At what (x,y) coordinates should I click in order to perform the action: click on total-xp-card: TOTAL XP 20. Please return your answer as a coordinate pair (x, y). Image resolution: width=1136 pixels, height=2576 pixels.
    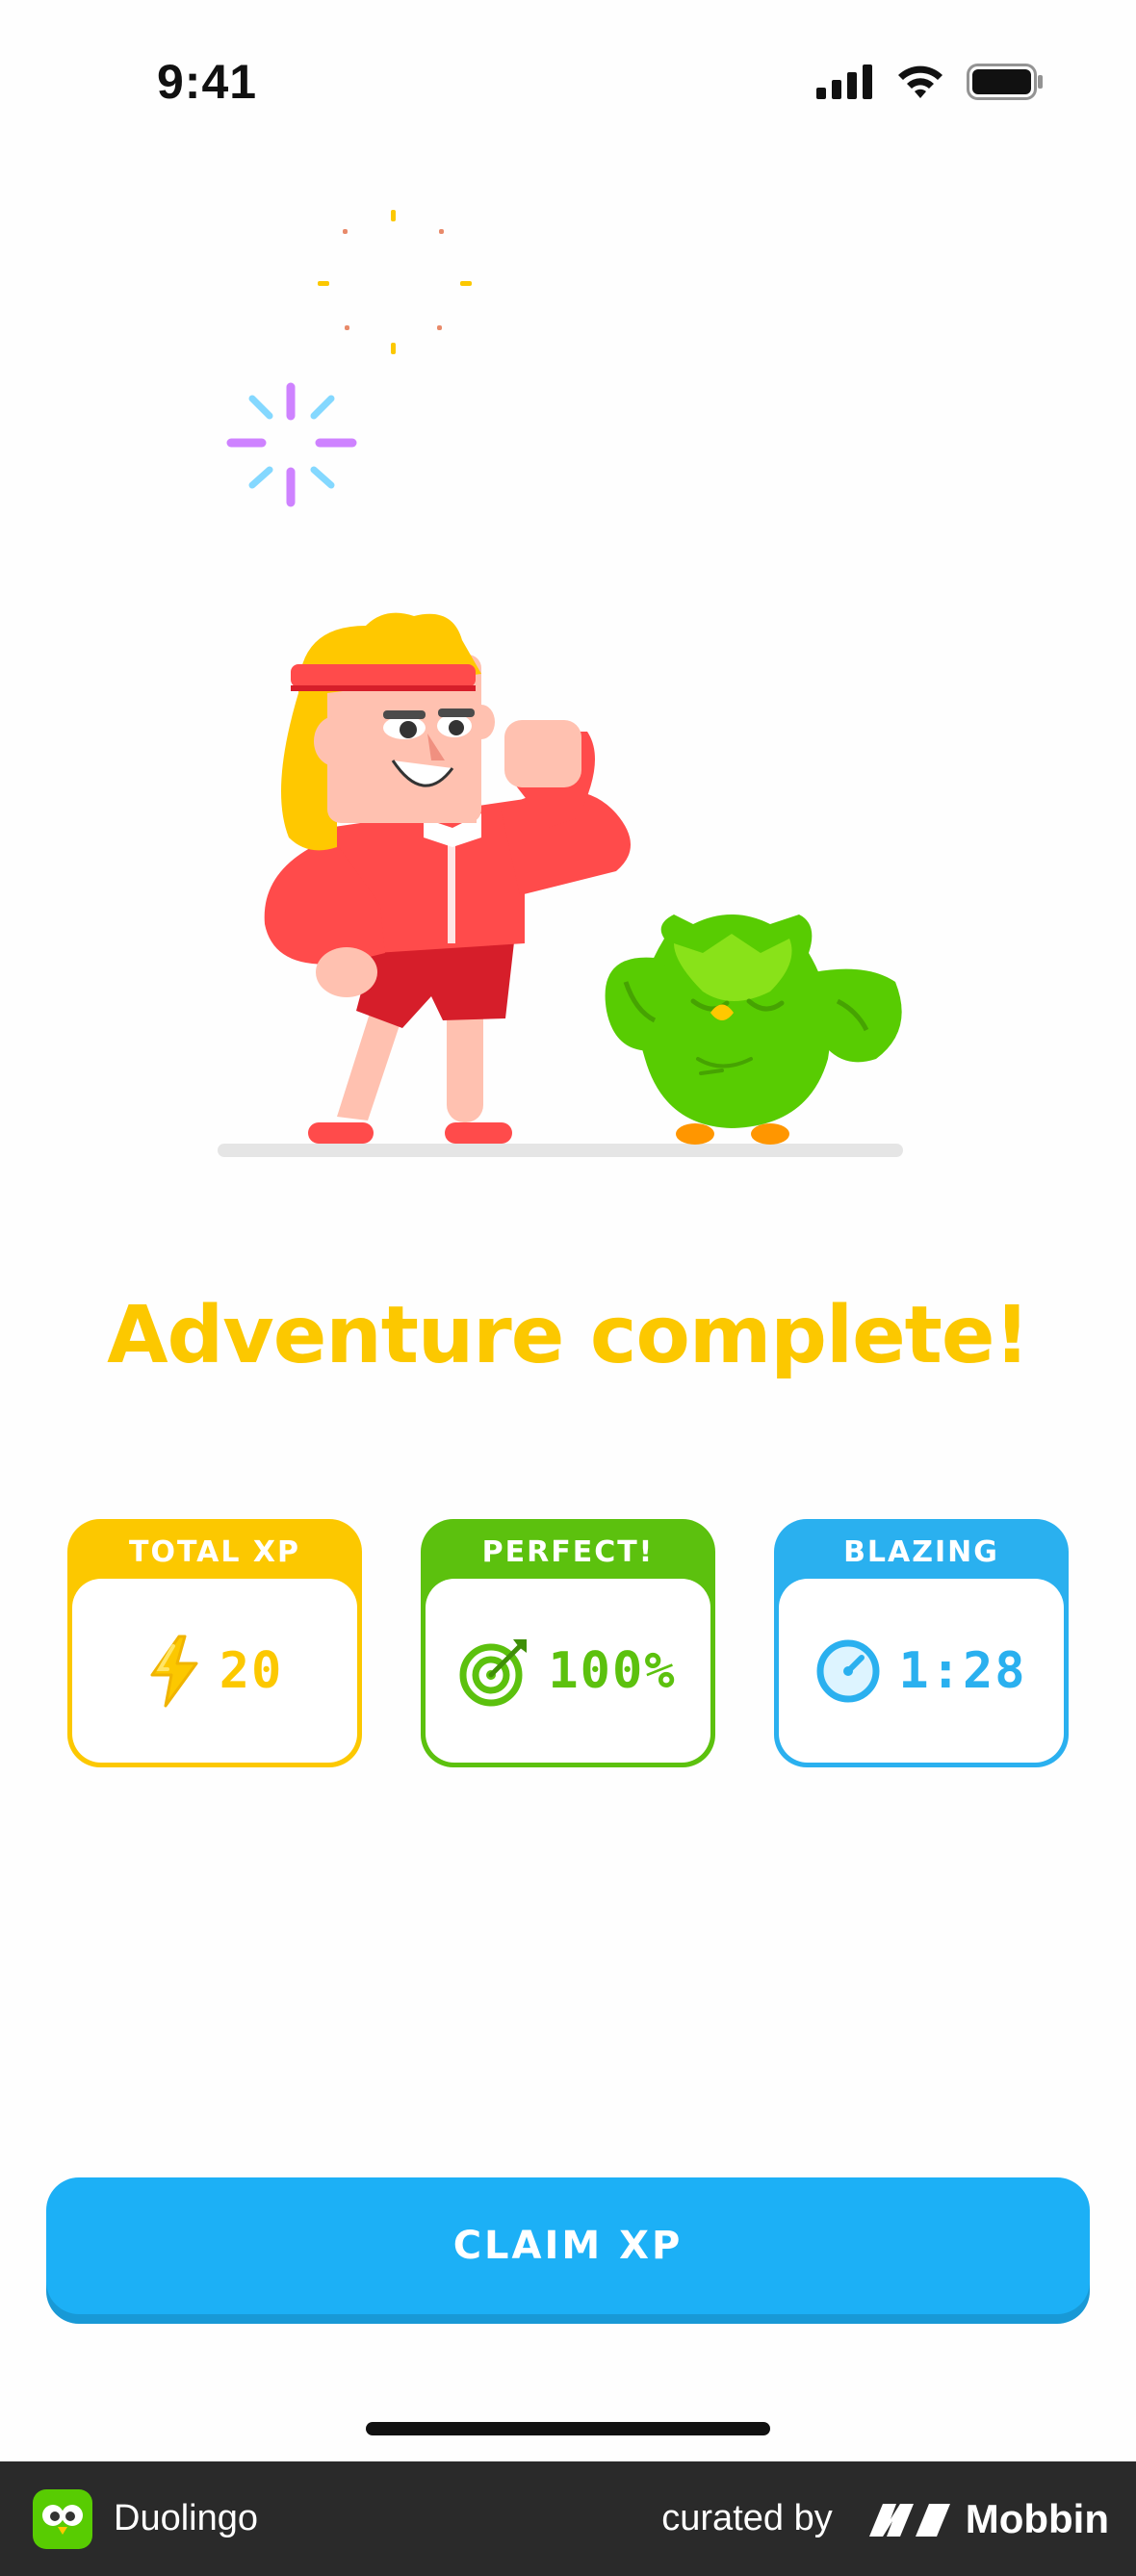
    Looking at the image, I should click on (215, 1643).